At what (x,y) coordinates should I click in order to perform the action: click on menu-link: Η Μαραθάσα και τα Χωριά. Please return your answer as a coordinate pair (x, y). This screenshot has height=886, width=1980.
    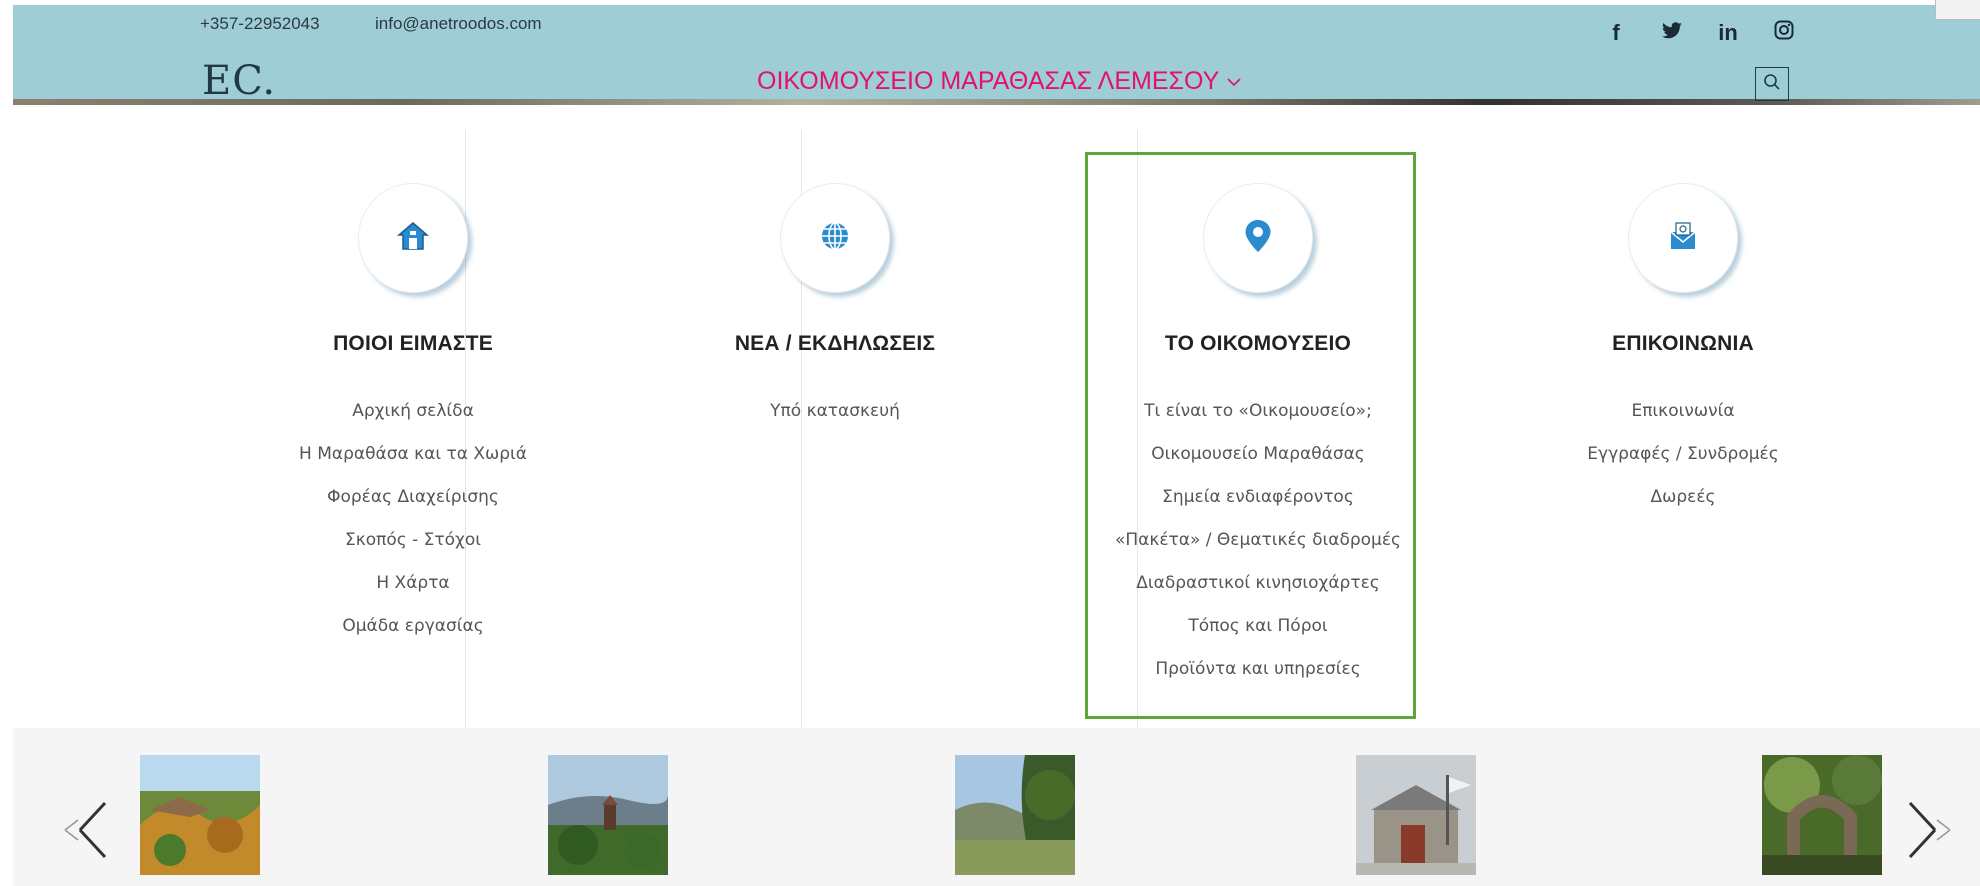
    Looking at the image, I should click on (413, 454).